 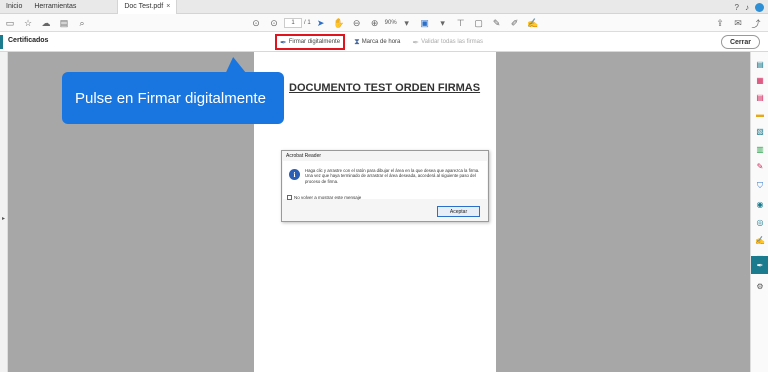 What do you see at coordinates (738, 23) in the screenshot?
I see `email-icon: ✉` at bounding box center [738, 23].